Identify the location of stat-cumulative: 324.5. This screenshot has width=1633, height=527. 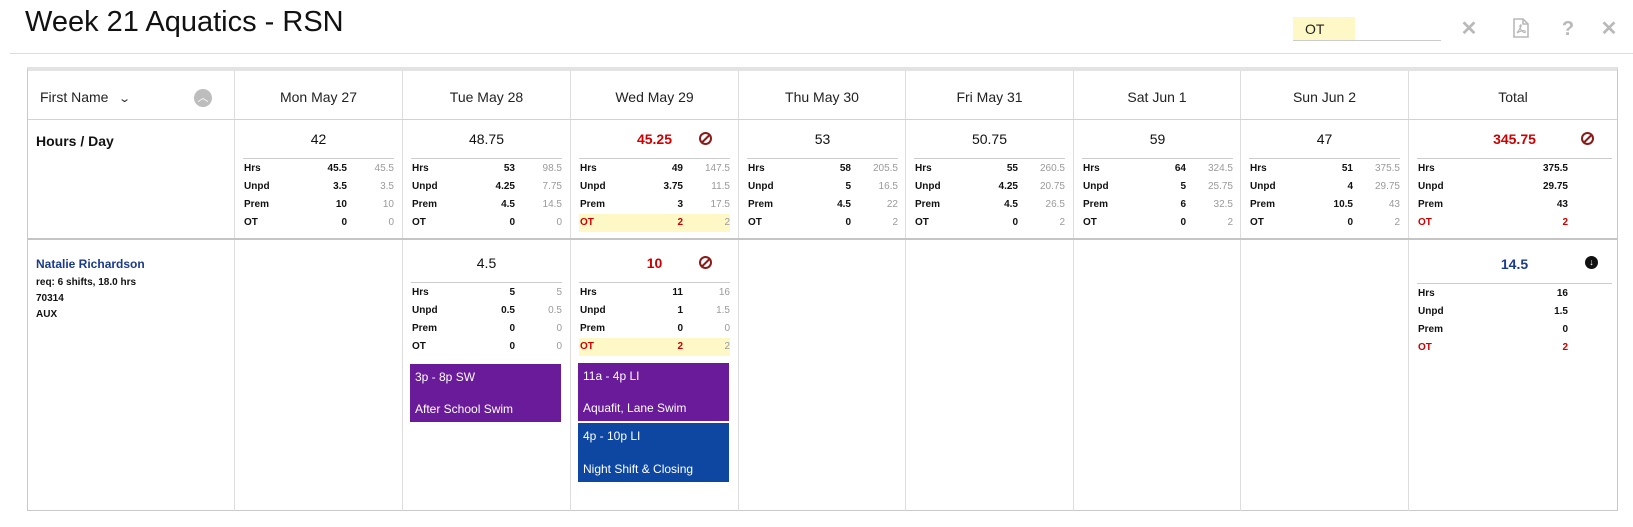
(1220, 168).